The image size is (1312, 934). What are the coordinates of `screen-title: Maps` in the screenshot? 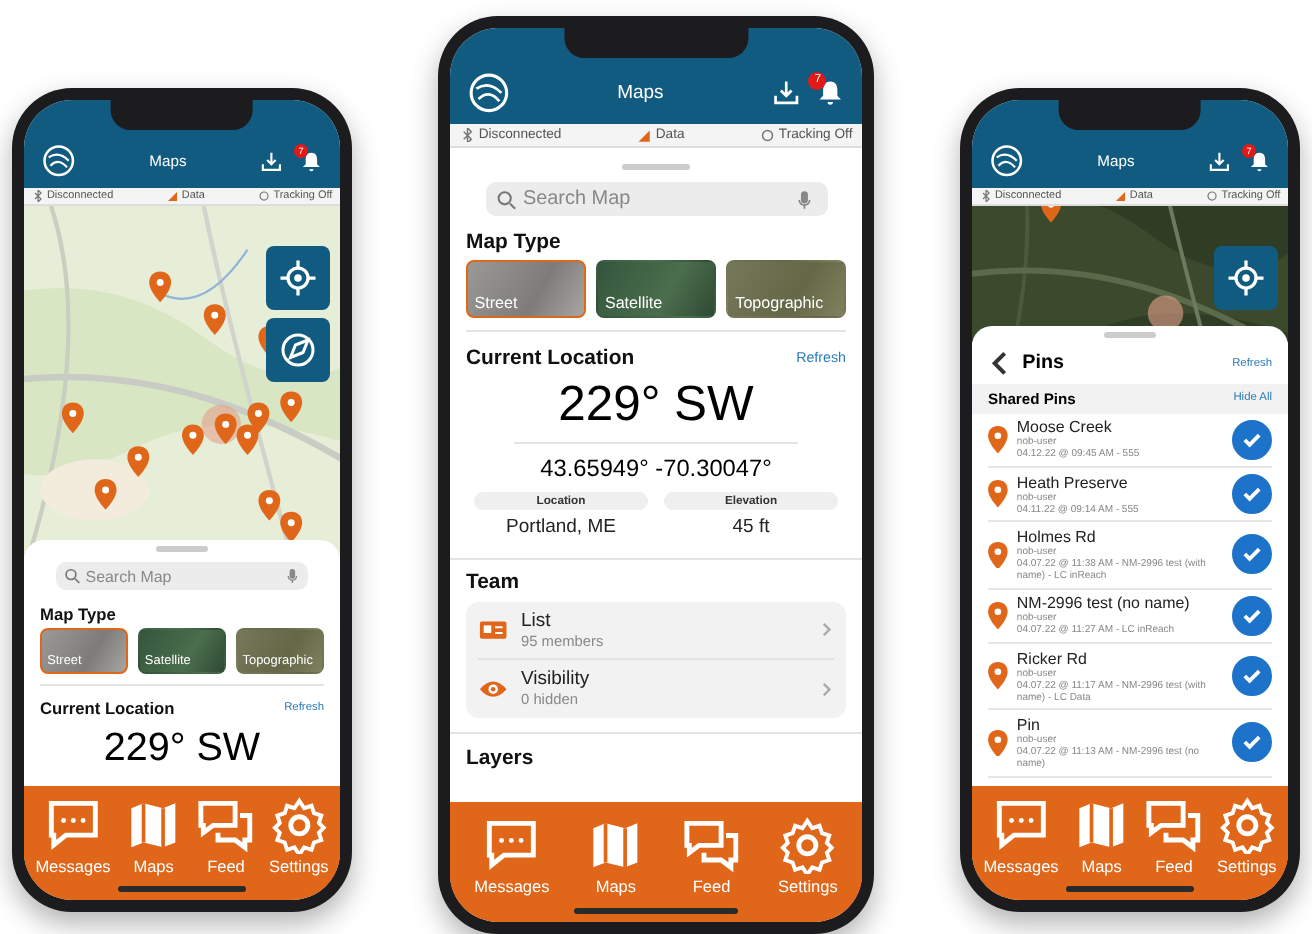 It's located at (640, 92).